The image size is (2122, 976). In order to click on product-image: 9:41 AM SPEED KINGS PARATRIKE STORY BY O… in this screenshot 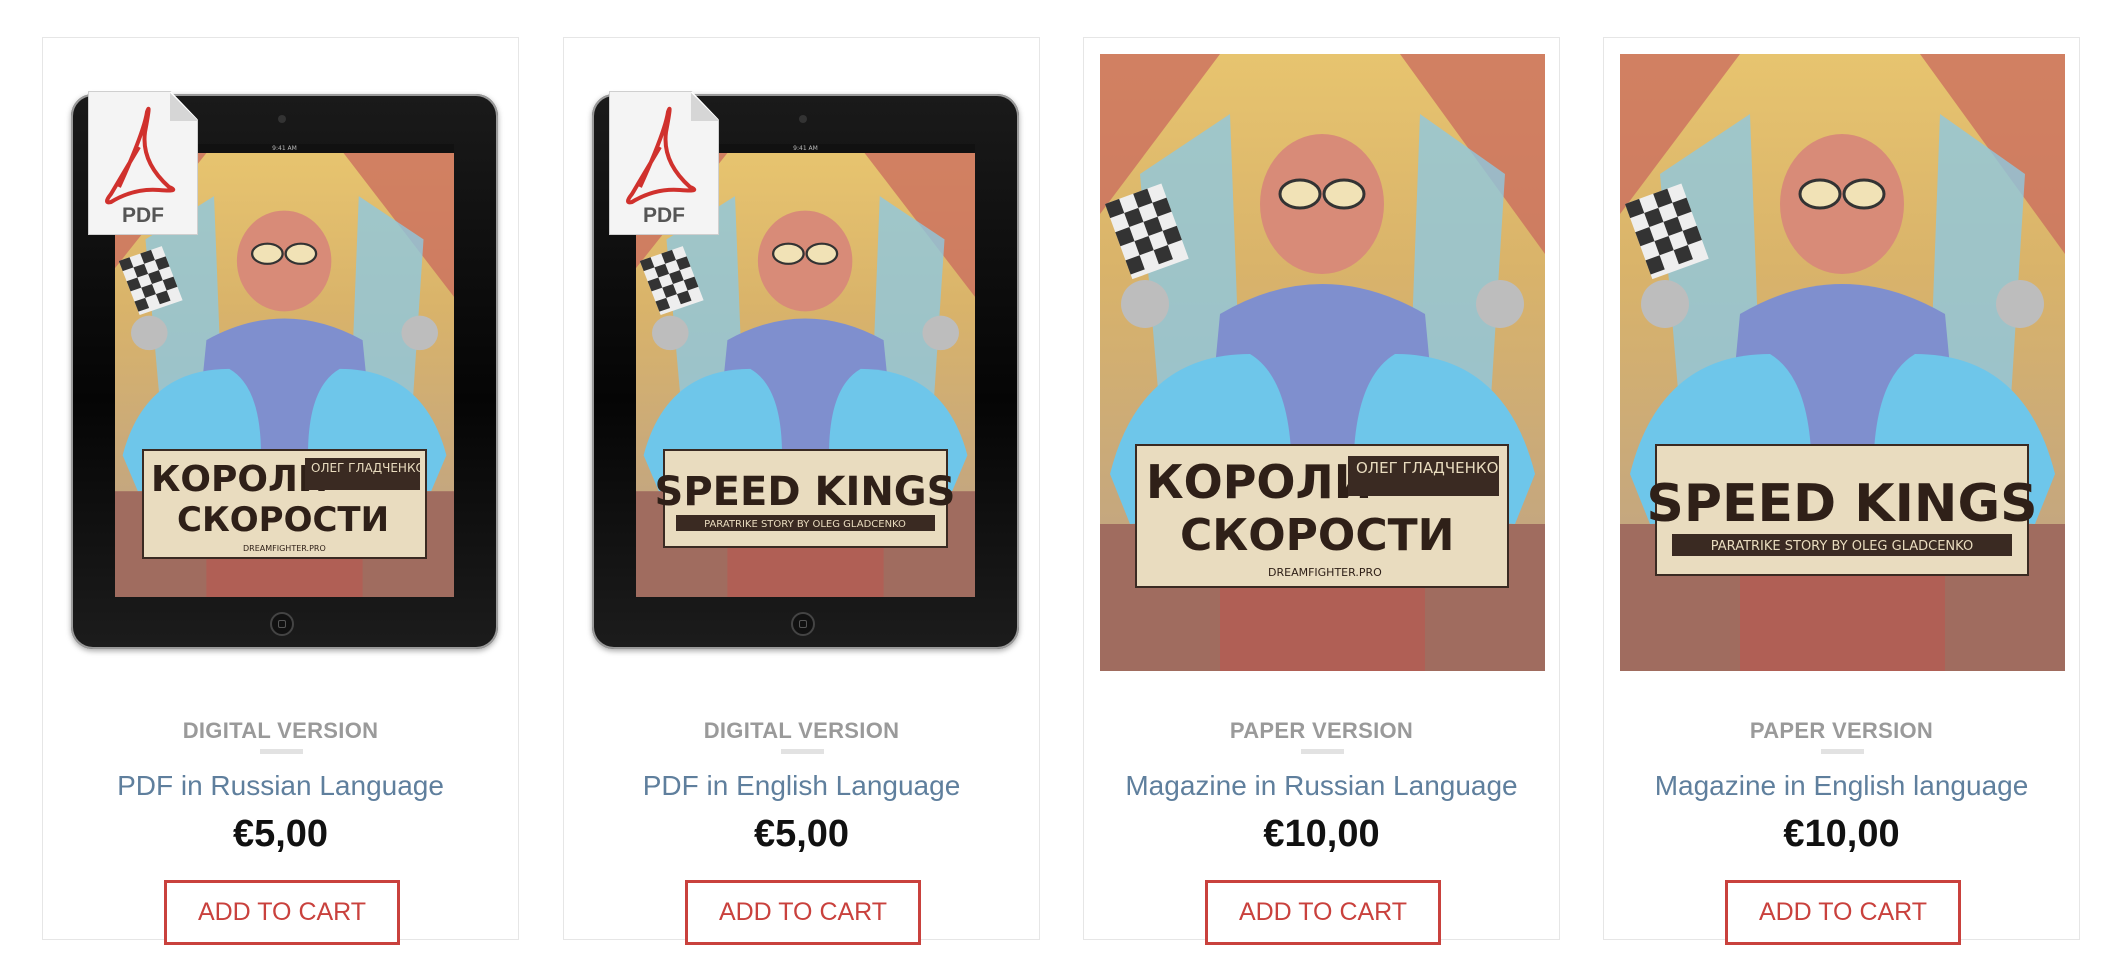, I will do `click(802, 362)`.